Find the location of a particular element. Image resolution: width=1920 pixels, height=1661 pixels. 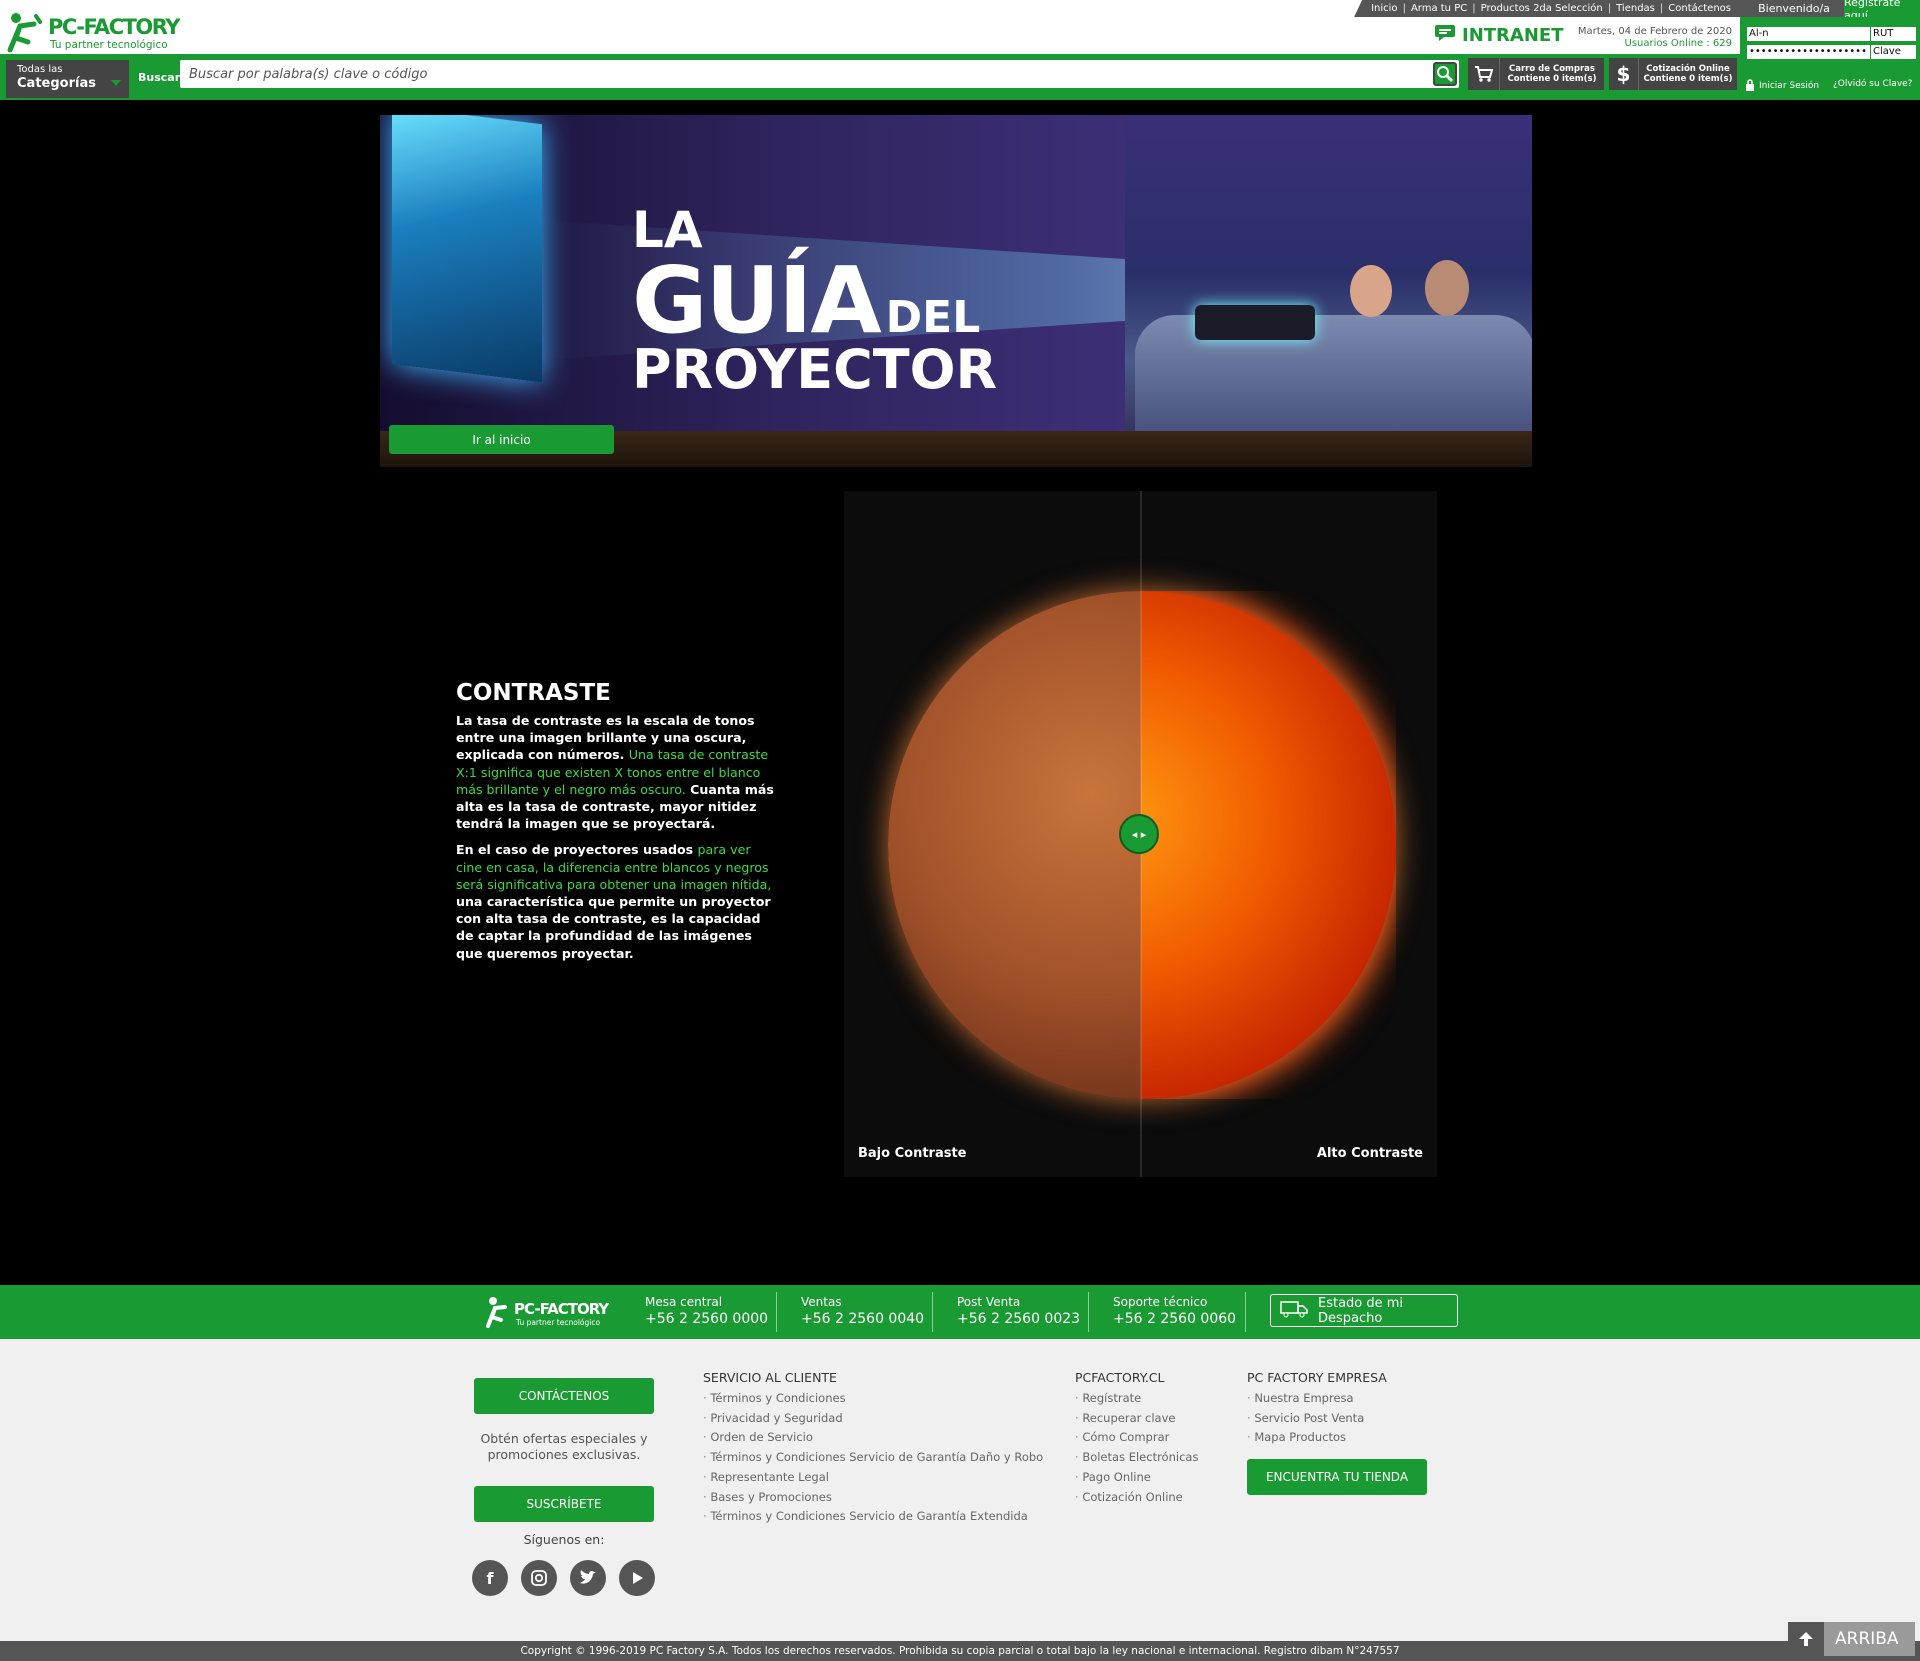

search-input: Buscar por palabra(s) clave o código is located at coordinates (819, 74).